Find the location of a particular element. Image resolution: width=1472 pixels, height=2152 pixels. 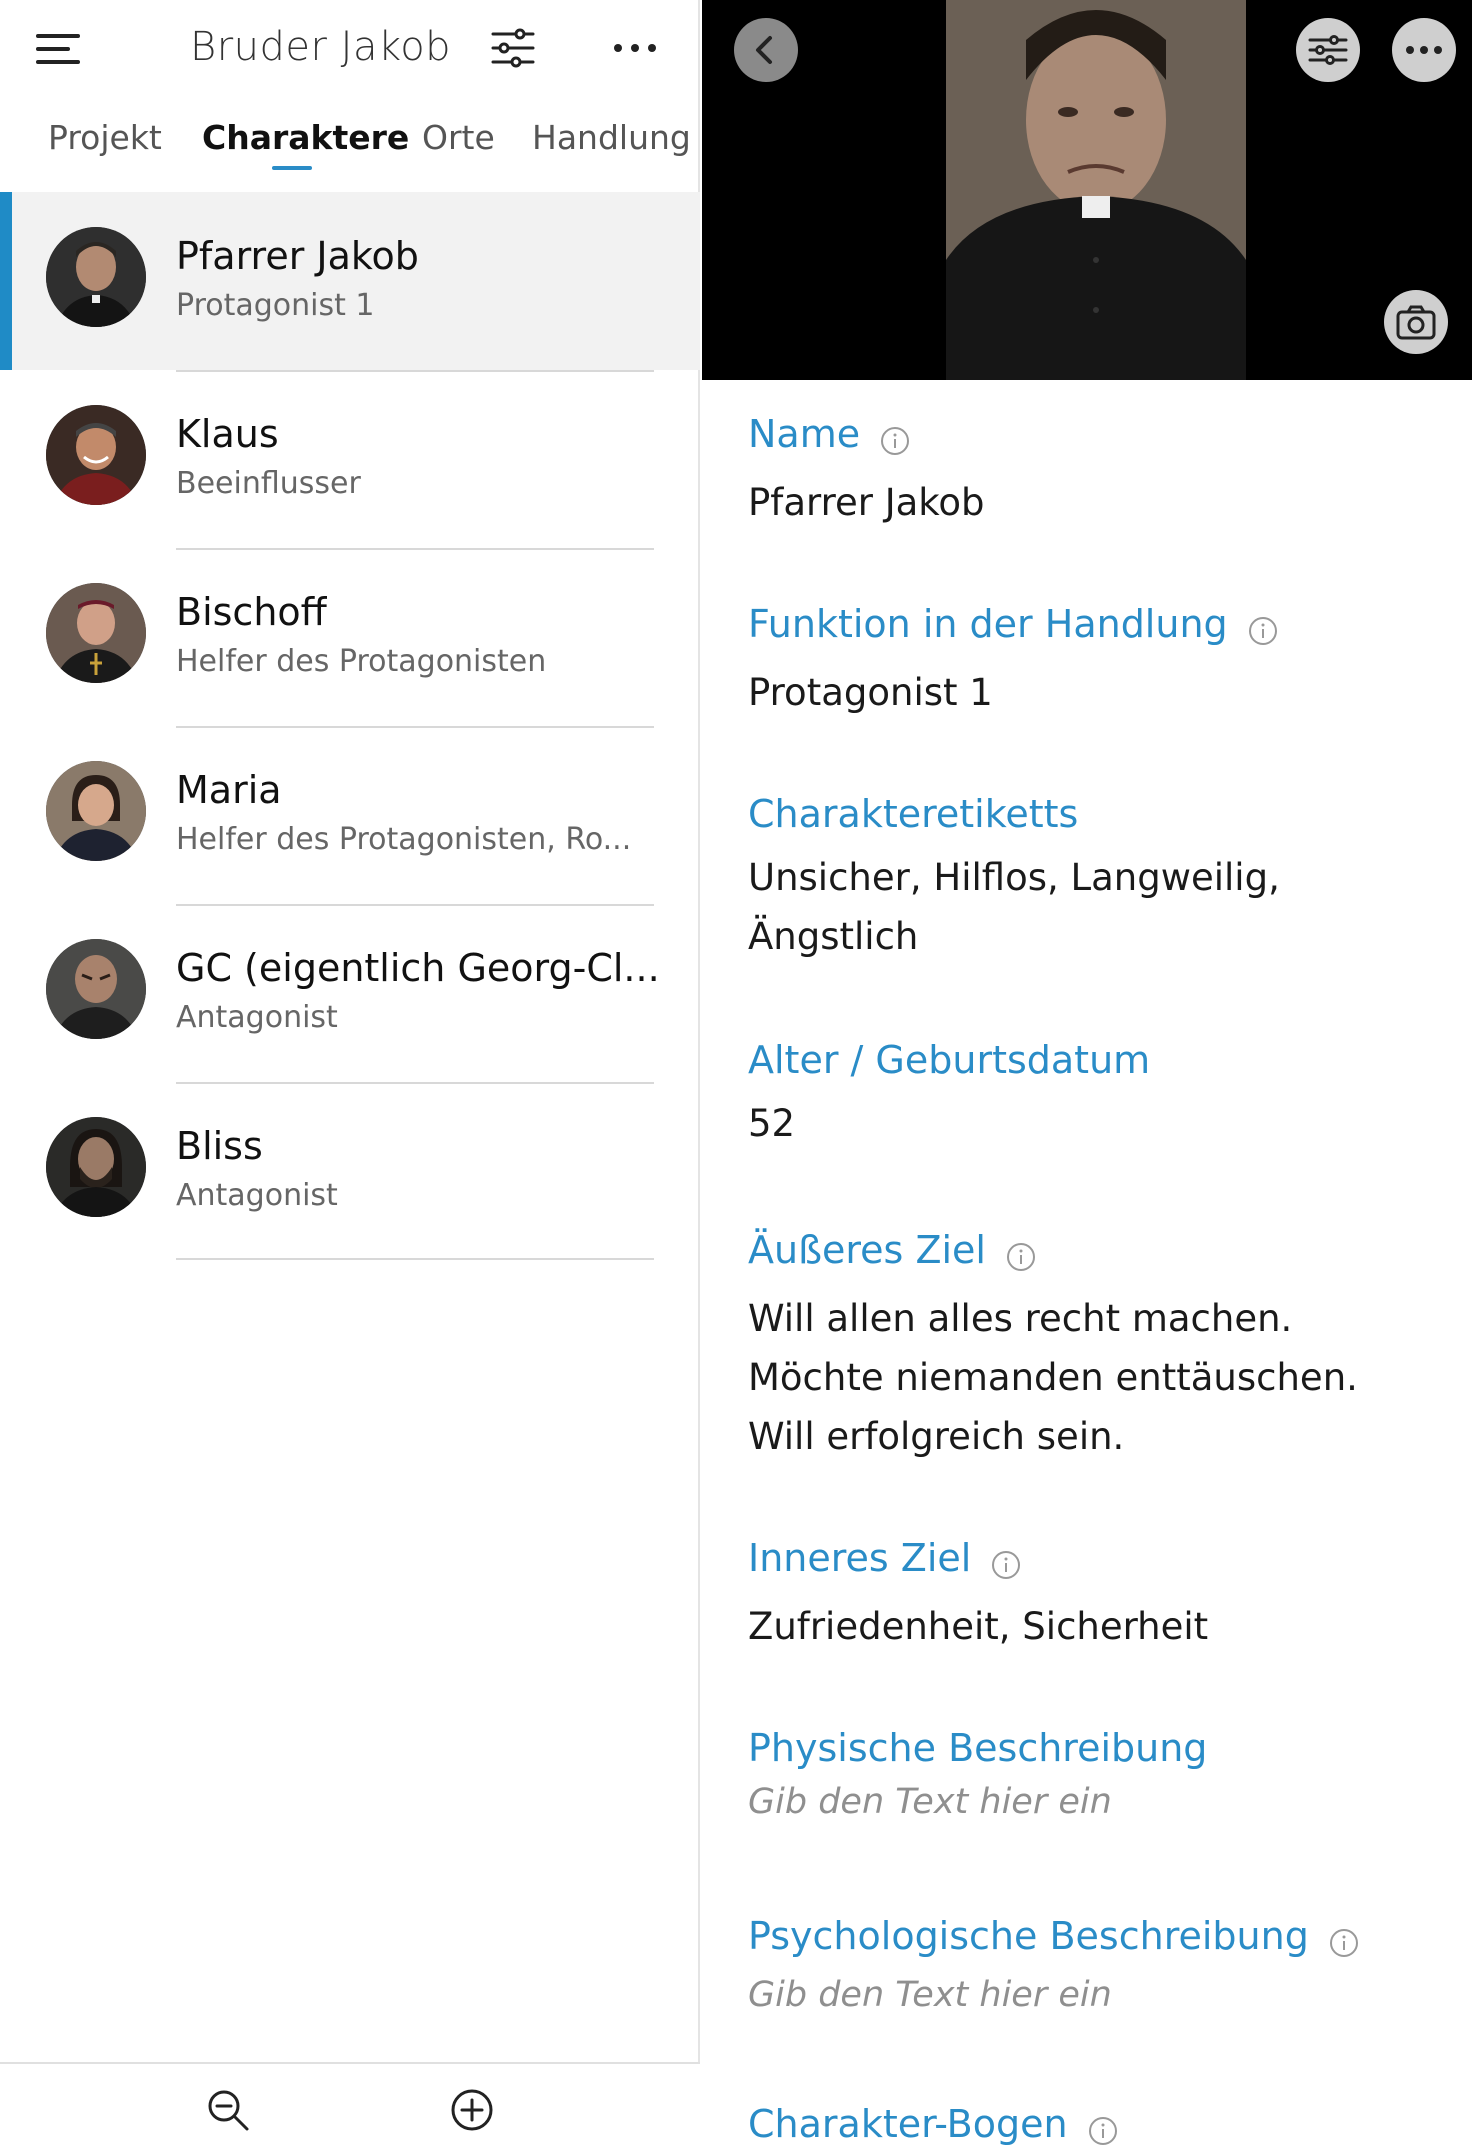

character-role: Protagonist 1 is located at coordinates (275, 305).